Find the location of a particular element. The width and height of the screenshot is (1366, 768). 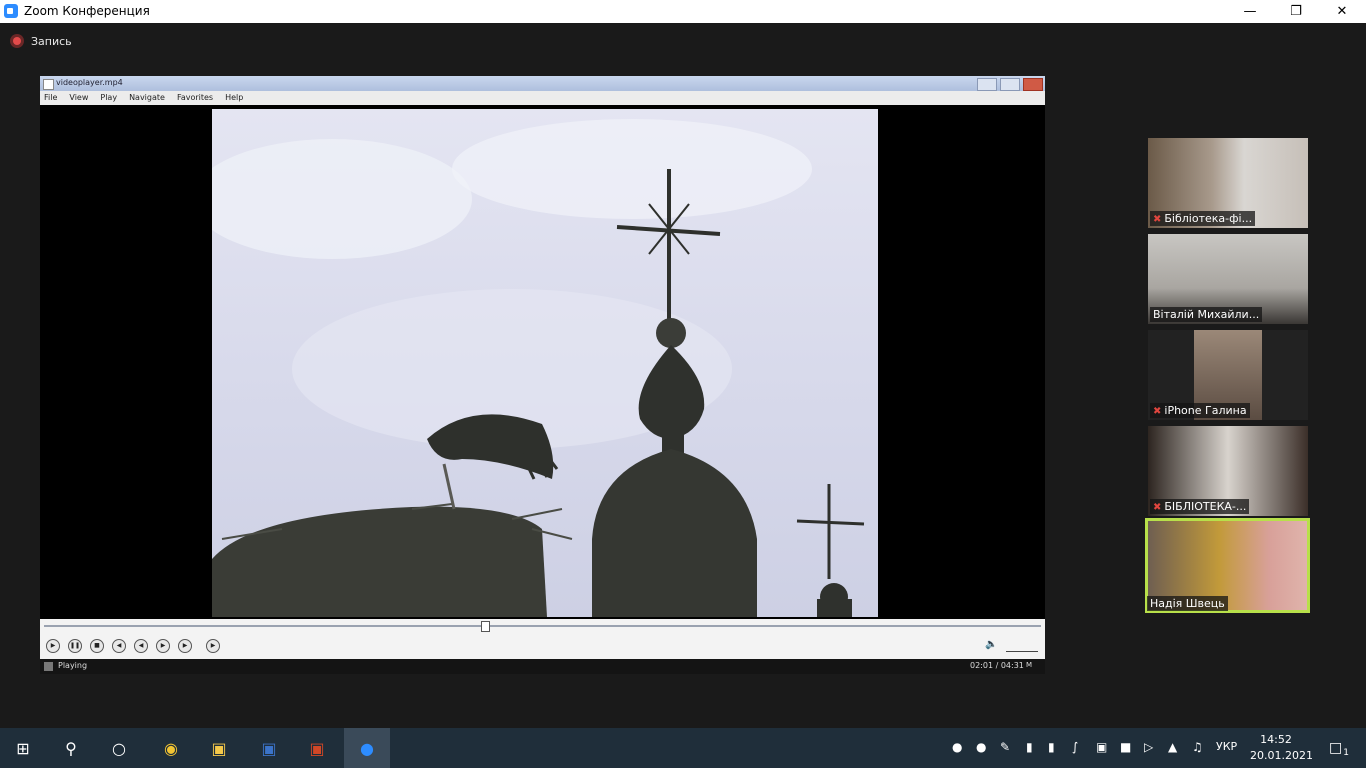

word-icon: ▣ is located at coordinates (269, 748).